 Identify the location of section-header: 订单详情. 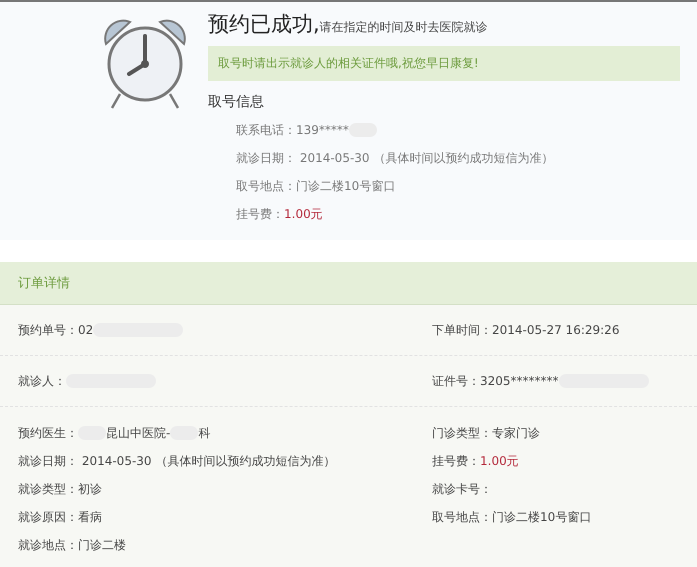
(348, 283).